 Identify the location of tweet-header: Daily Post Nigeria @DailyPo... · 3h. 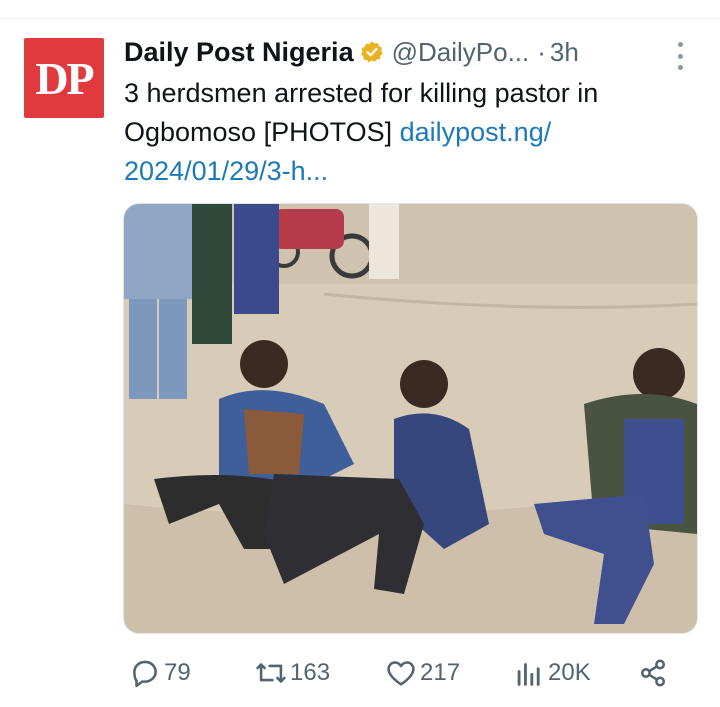
(351, 52).